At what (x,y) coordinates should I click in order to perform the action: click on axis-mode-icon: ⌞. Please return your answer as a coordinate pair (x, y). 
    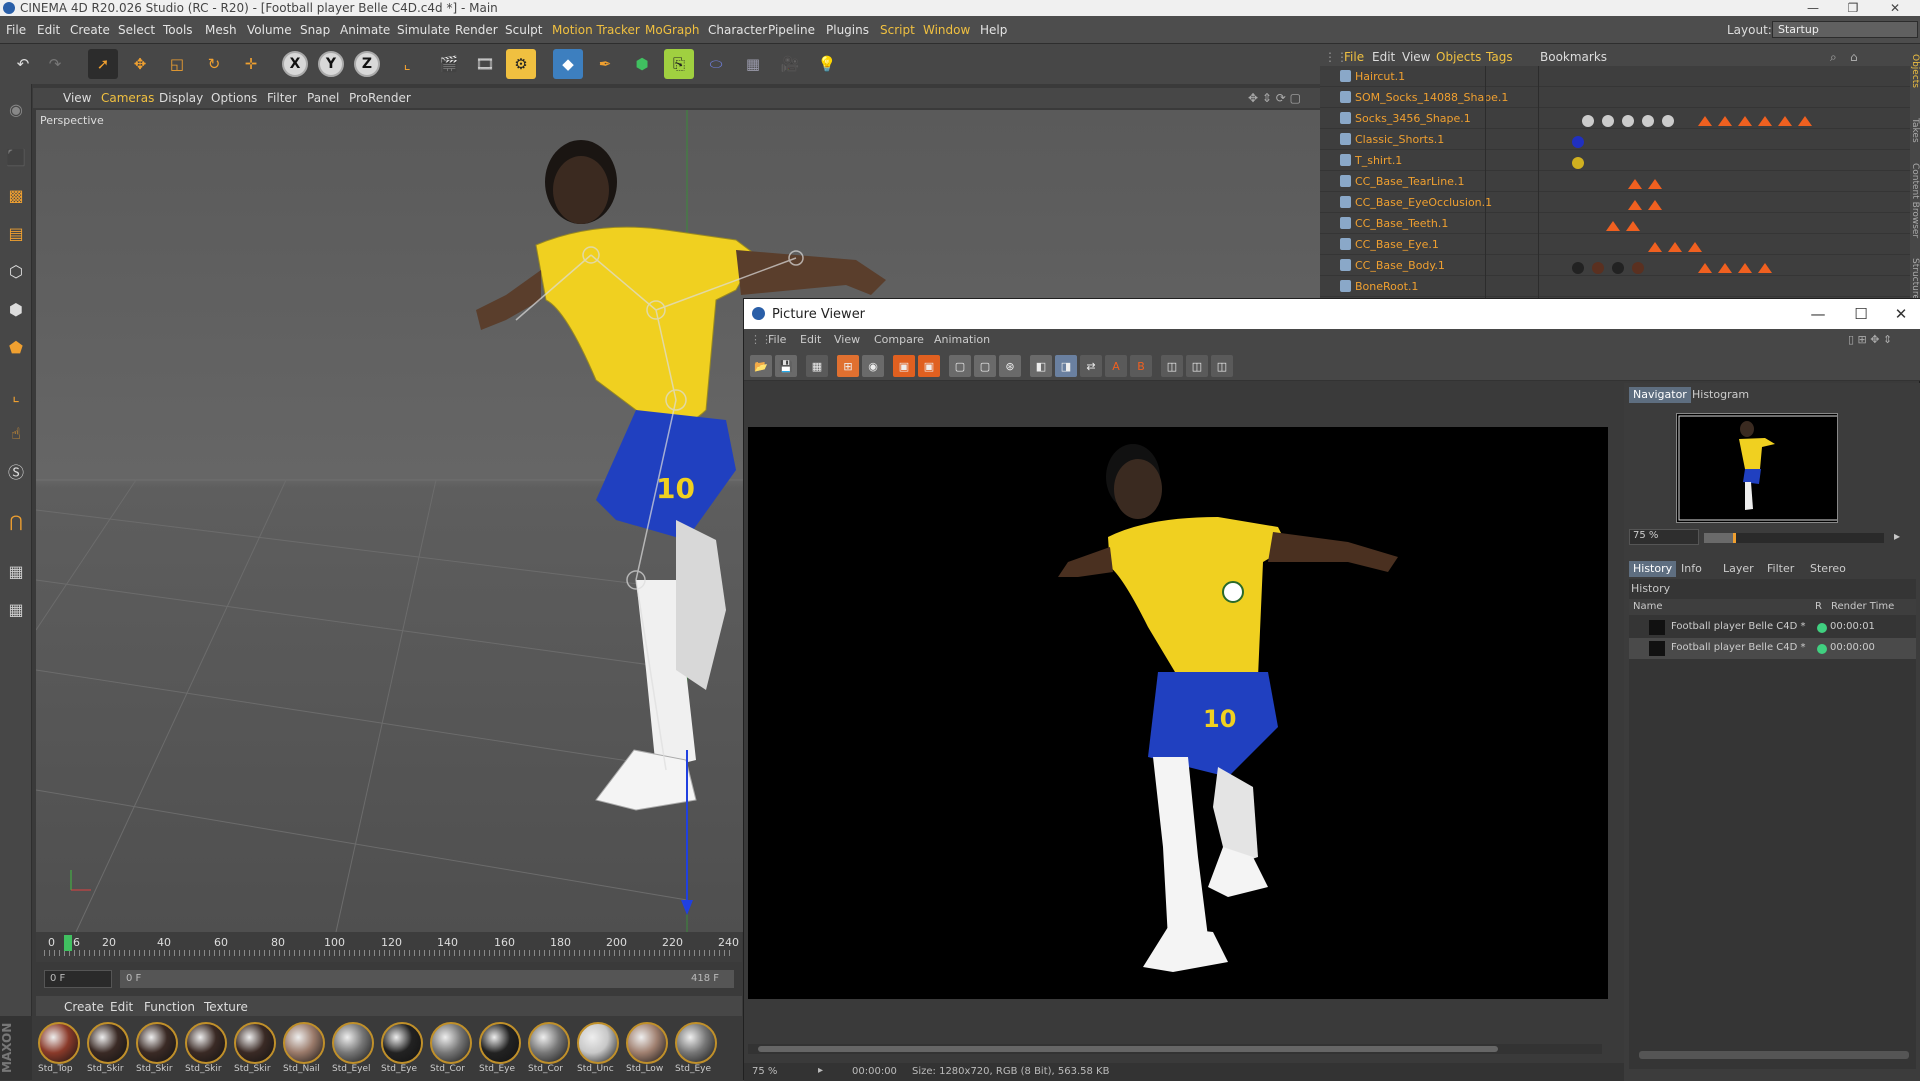
    Looking at the image, I should click on (16, 395).